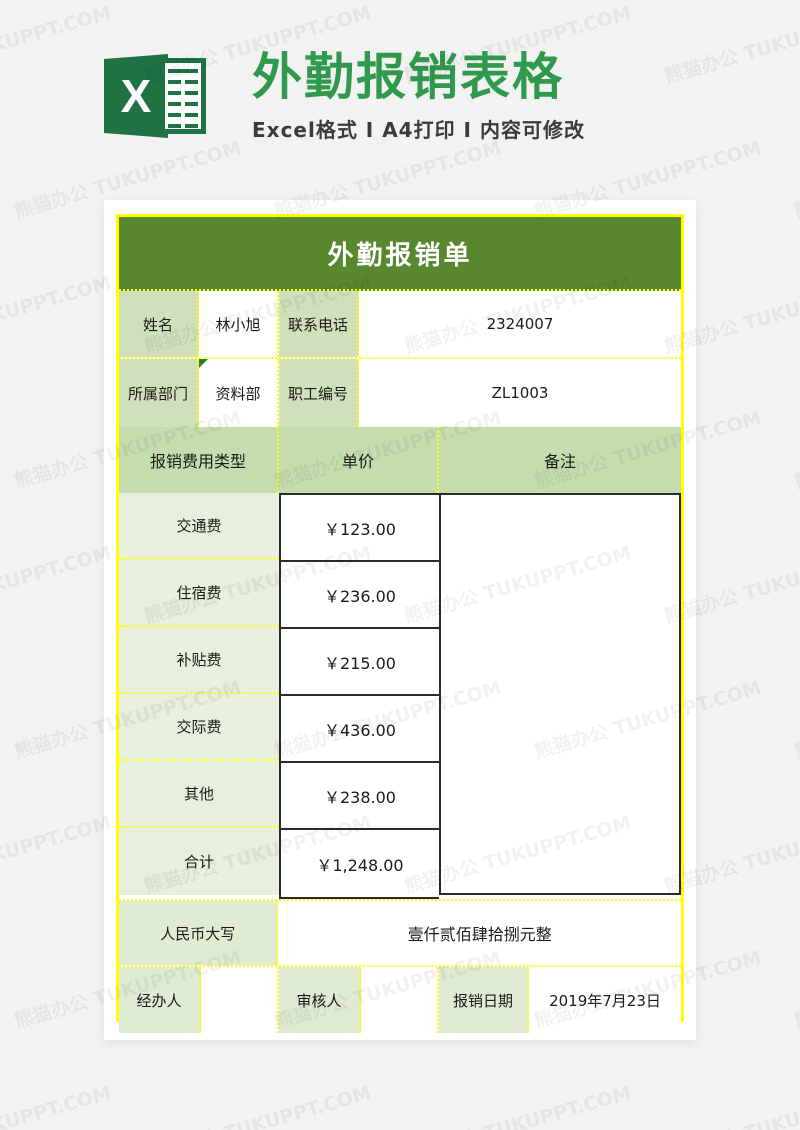 Image resolution: width=800 pixels, height=1130 pixels. What do you see at coordinates (418, 130) in the screenshot?
I see `promo-subtitle: Excel格式 Ⅰ A4打印 Ⅰ 内容可修改` at bounding box center [418, 130].